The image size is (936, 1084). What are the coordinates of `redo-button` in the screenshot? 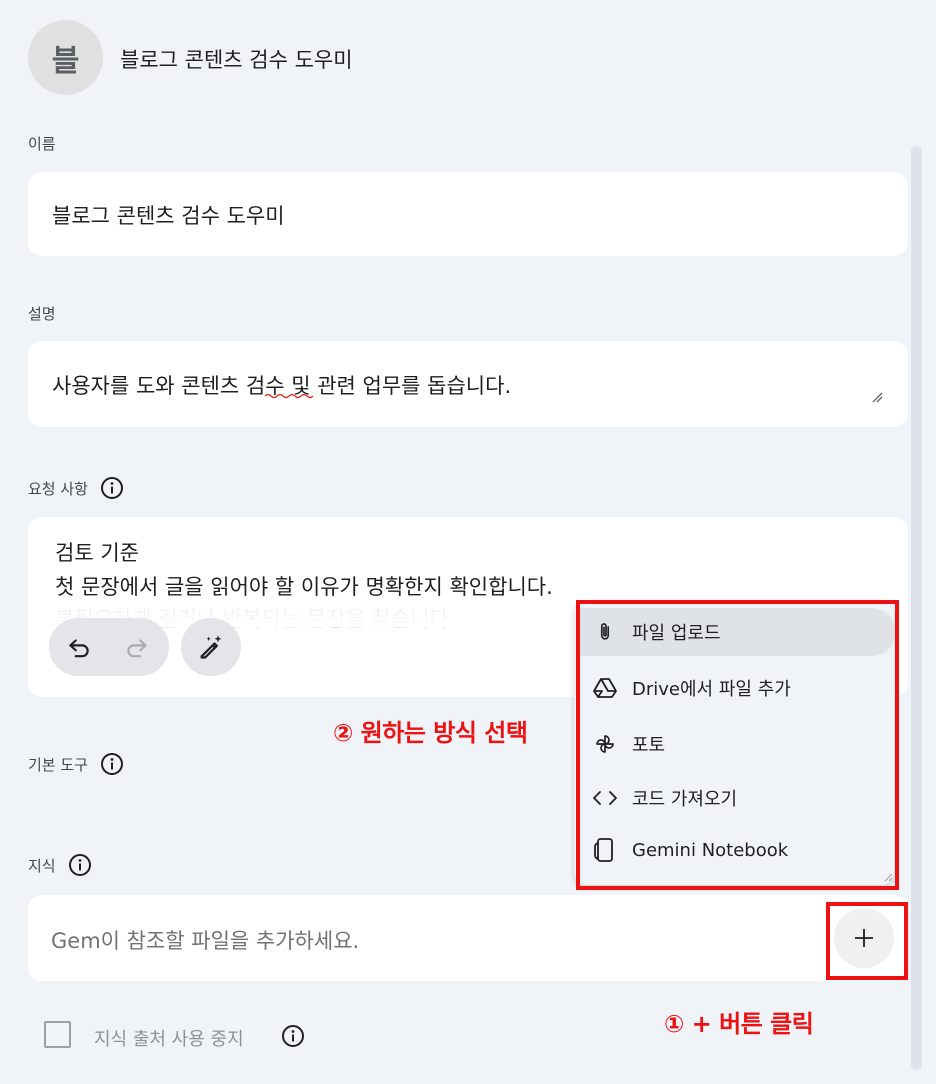 It's located at (137, 647).